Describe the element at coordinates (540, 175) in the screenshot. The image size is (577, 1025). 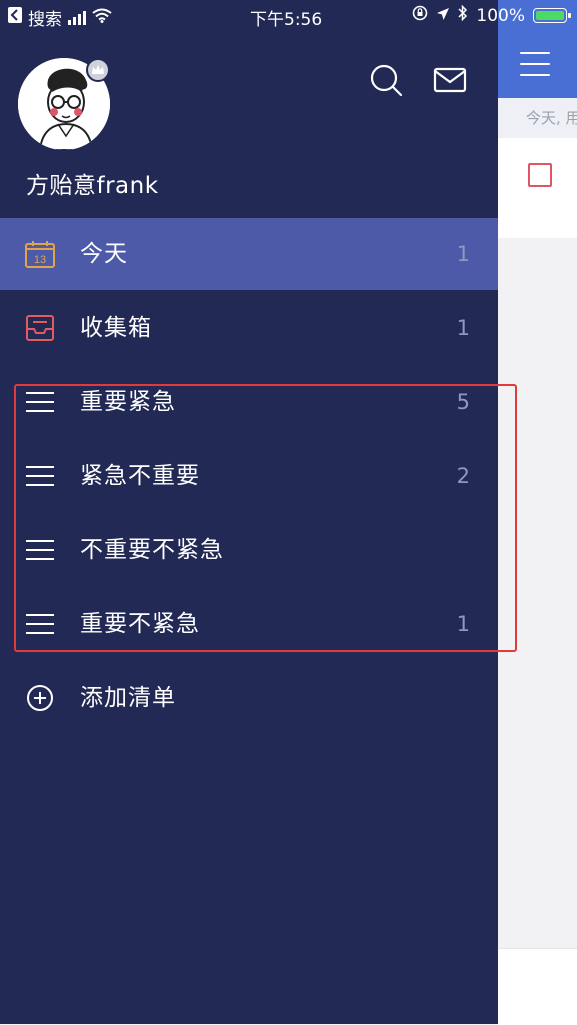
I see `task-checkbox` at that location.